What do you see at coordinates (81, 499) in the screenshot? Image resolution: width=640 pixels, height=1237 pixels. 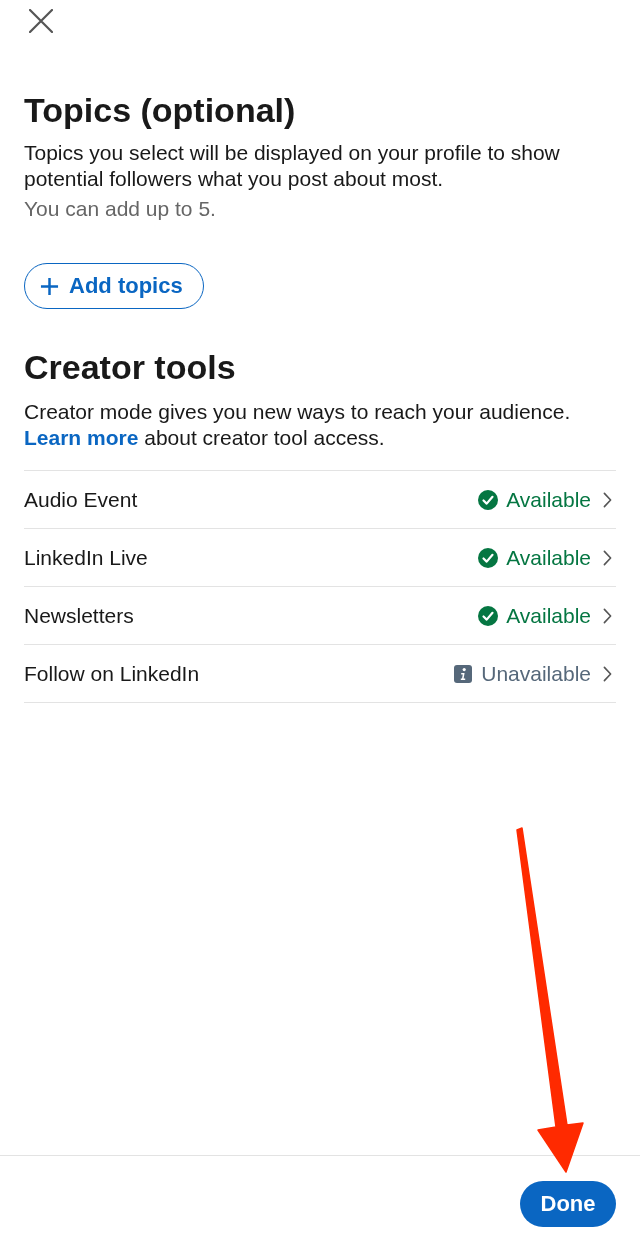 I see `tool-name: Audio Event` at bounding box center [81, 499].